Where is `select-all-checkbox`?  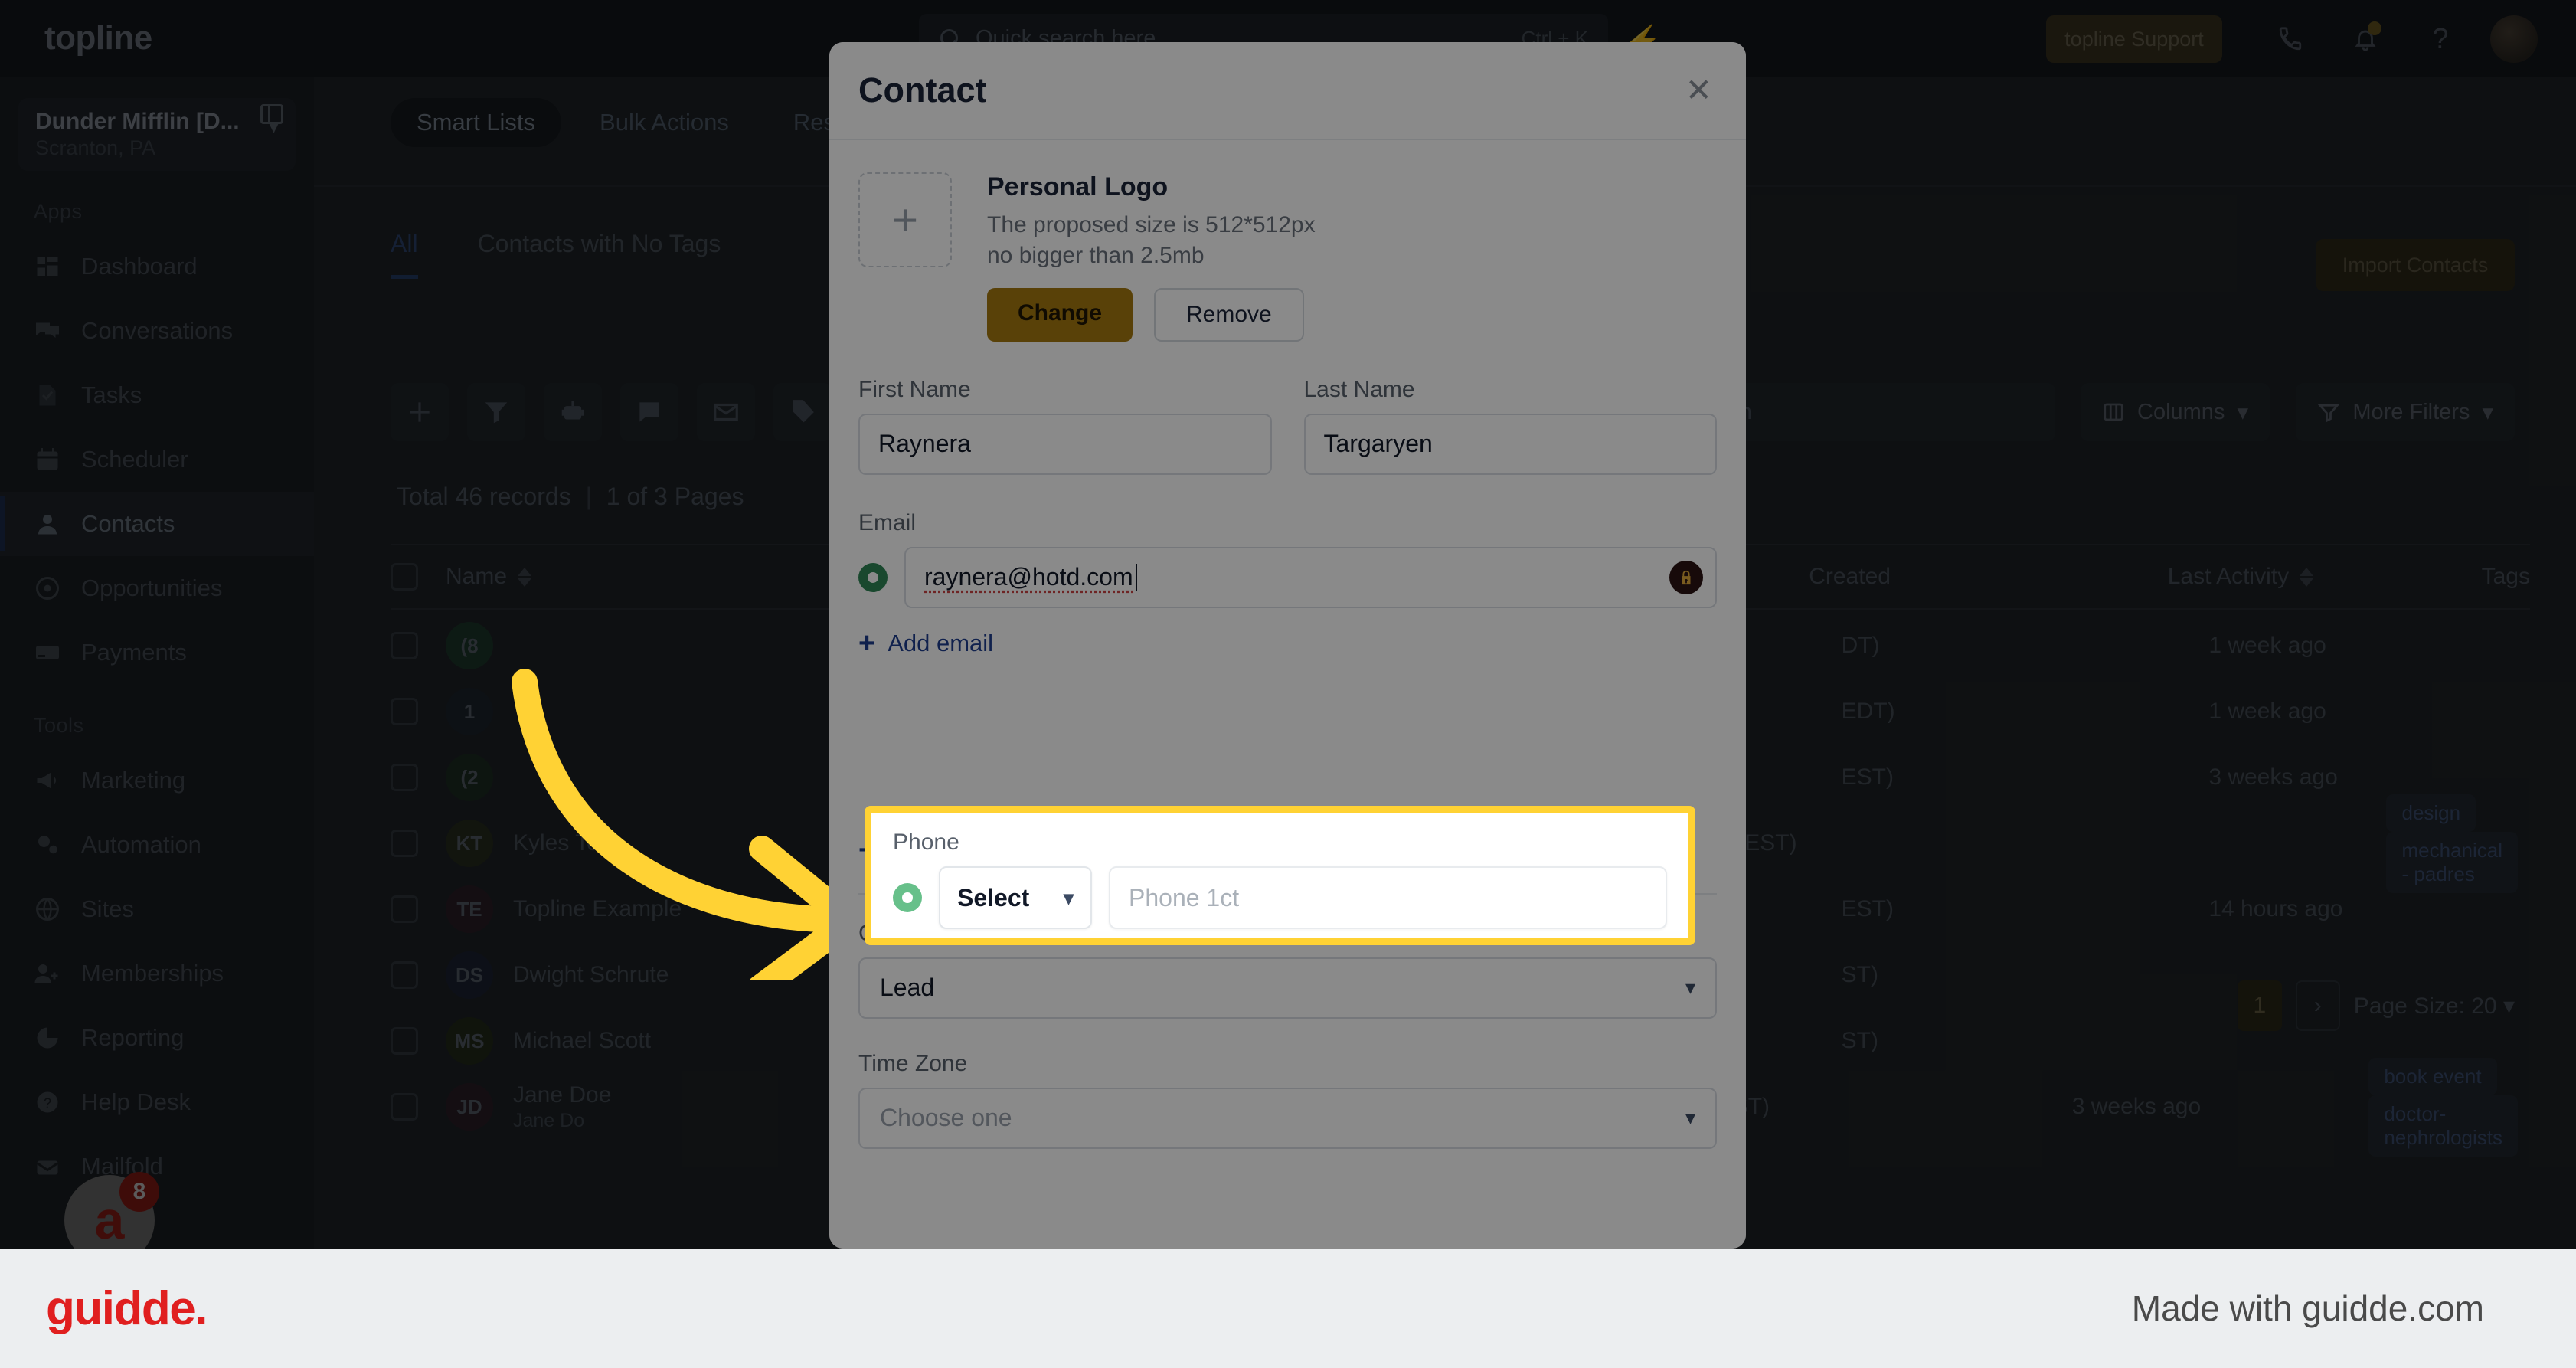
select-all-checkbox is located at coordinates (404, 577).